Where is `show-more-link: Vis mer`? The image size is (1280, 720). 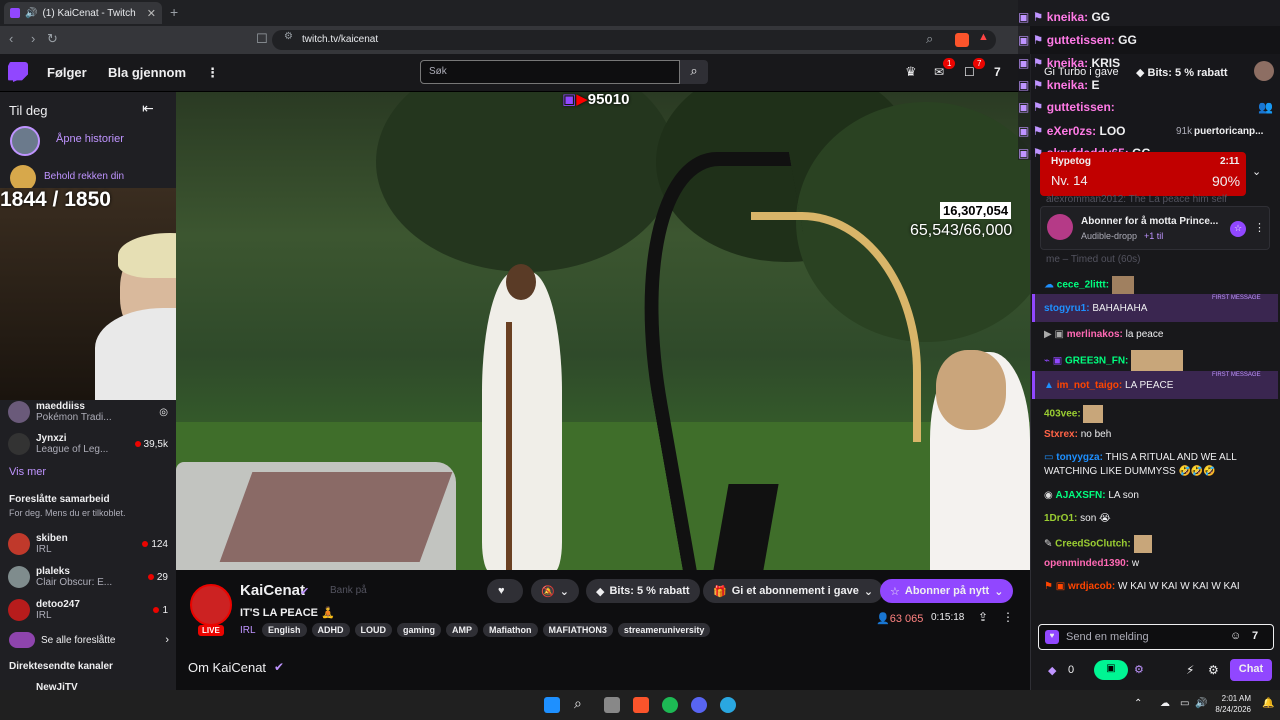
show-more-link: Vis mer is located at coordinates (27, 472).